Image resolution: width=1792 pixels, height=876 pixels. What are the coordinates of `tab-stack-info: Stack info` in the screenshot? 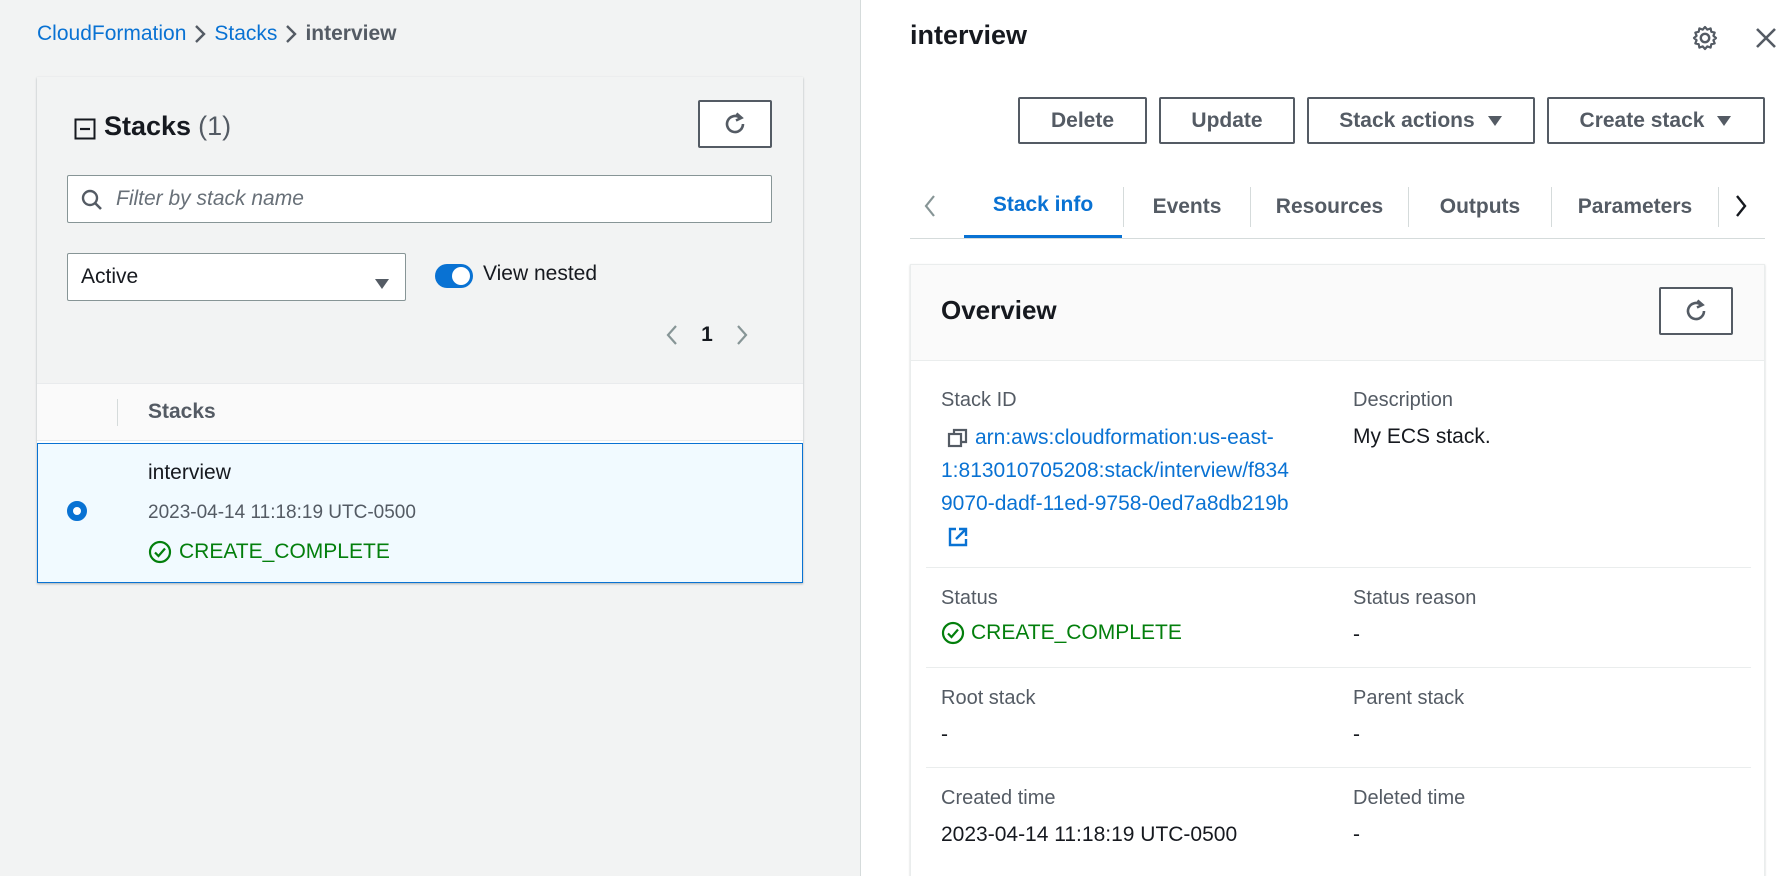 It's located at (1043, 206).